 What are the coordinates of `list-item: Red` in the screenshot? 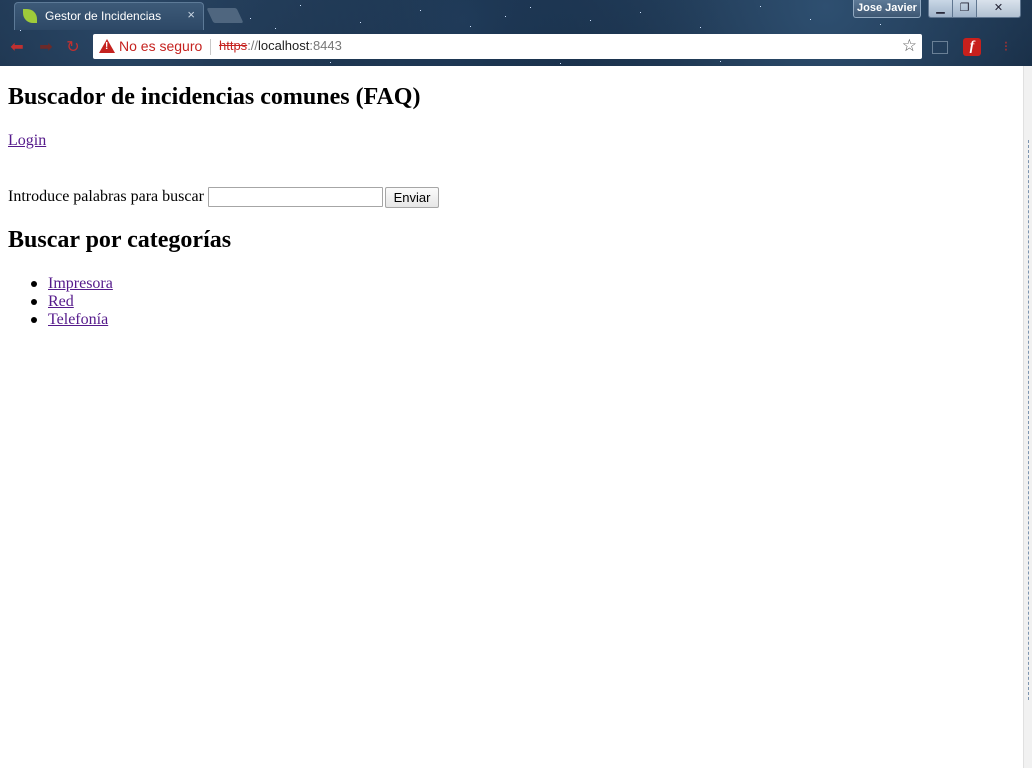 It's located at (56, 302).